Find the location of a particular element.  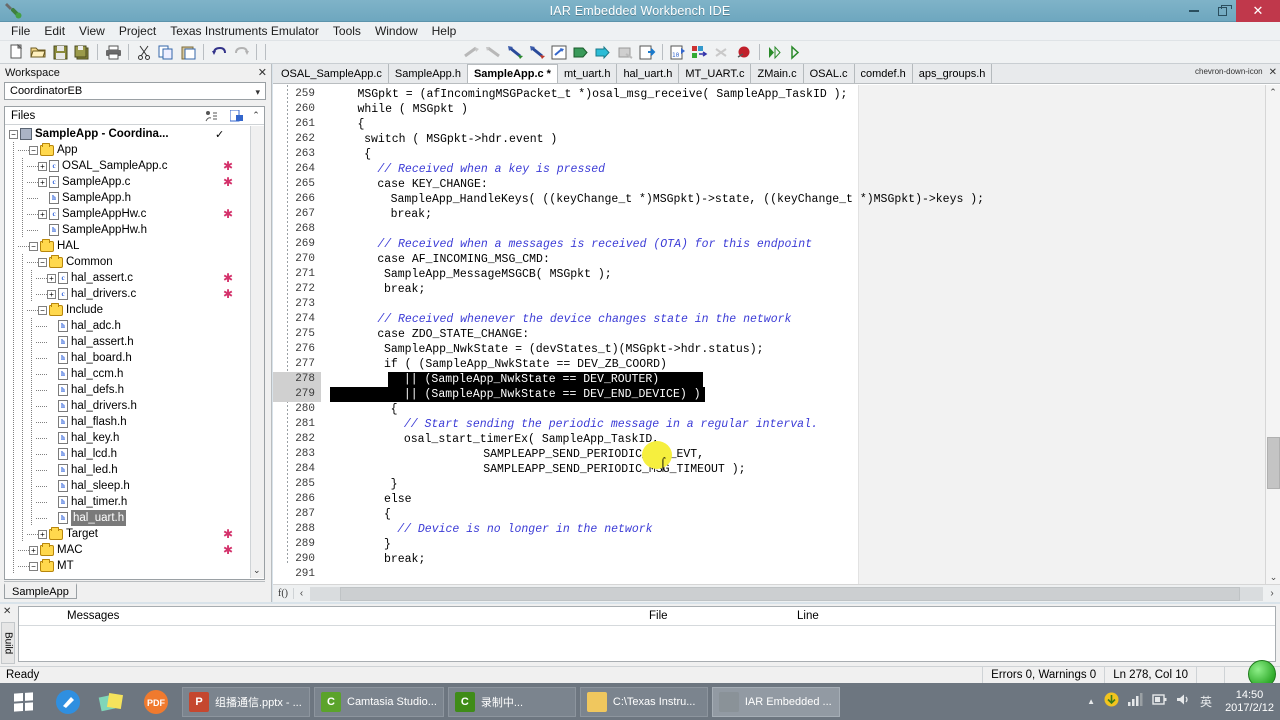

tree-node: + c hal_drivers.c ✱ is located at coordinates (126, 294).